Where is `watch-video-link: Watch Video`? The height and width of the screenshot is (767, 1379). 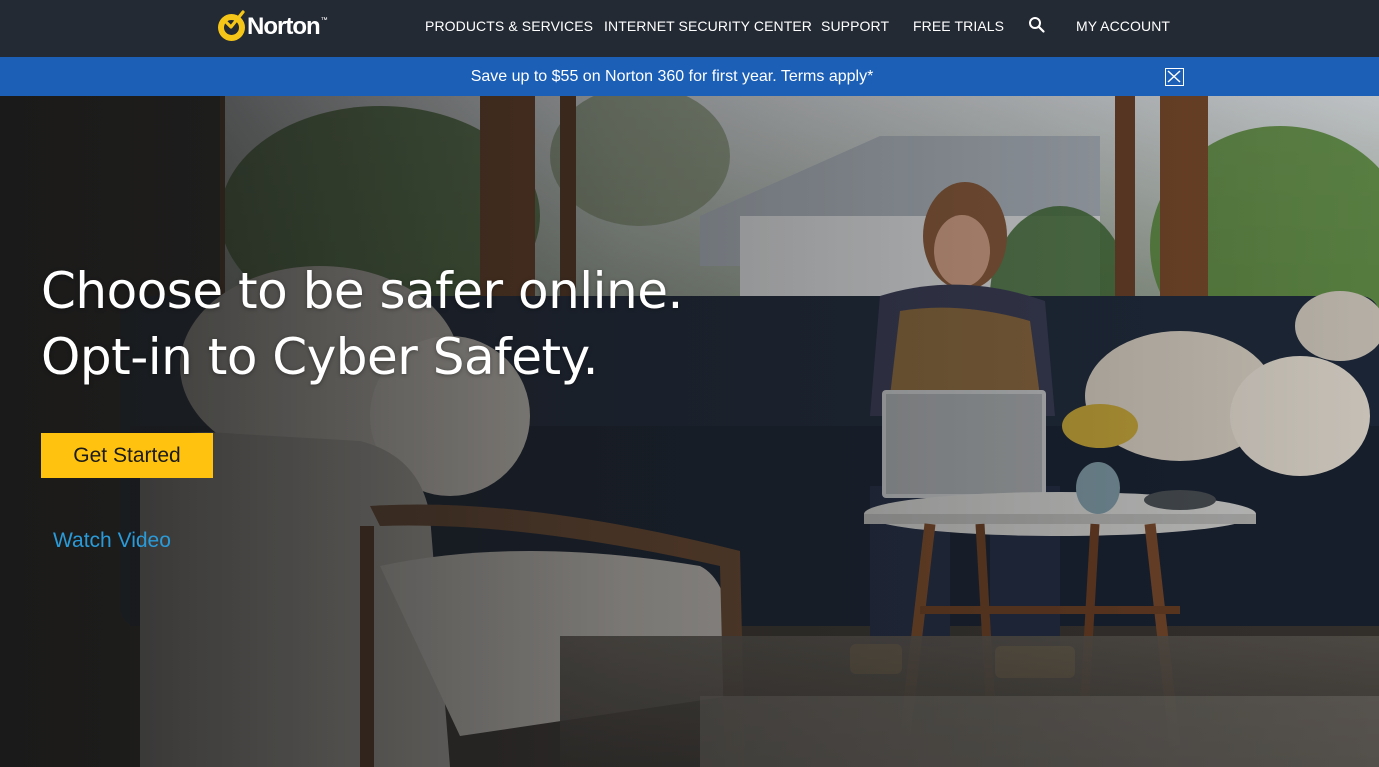 watch-video-link: Watch Video is located at coordinates (112, 541).